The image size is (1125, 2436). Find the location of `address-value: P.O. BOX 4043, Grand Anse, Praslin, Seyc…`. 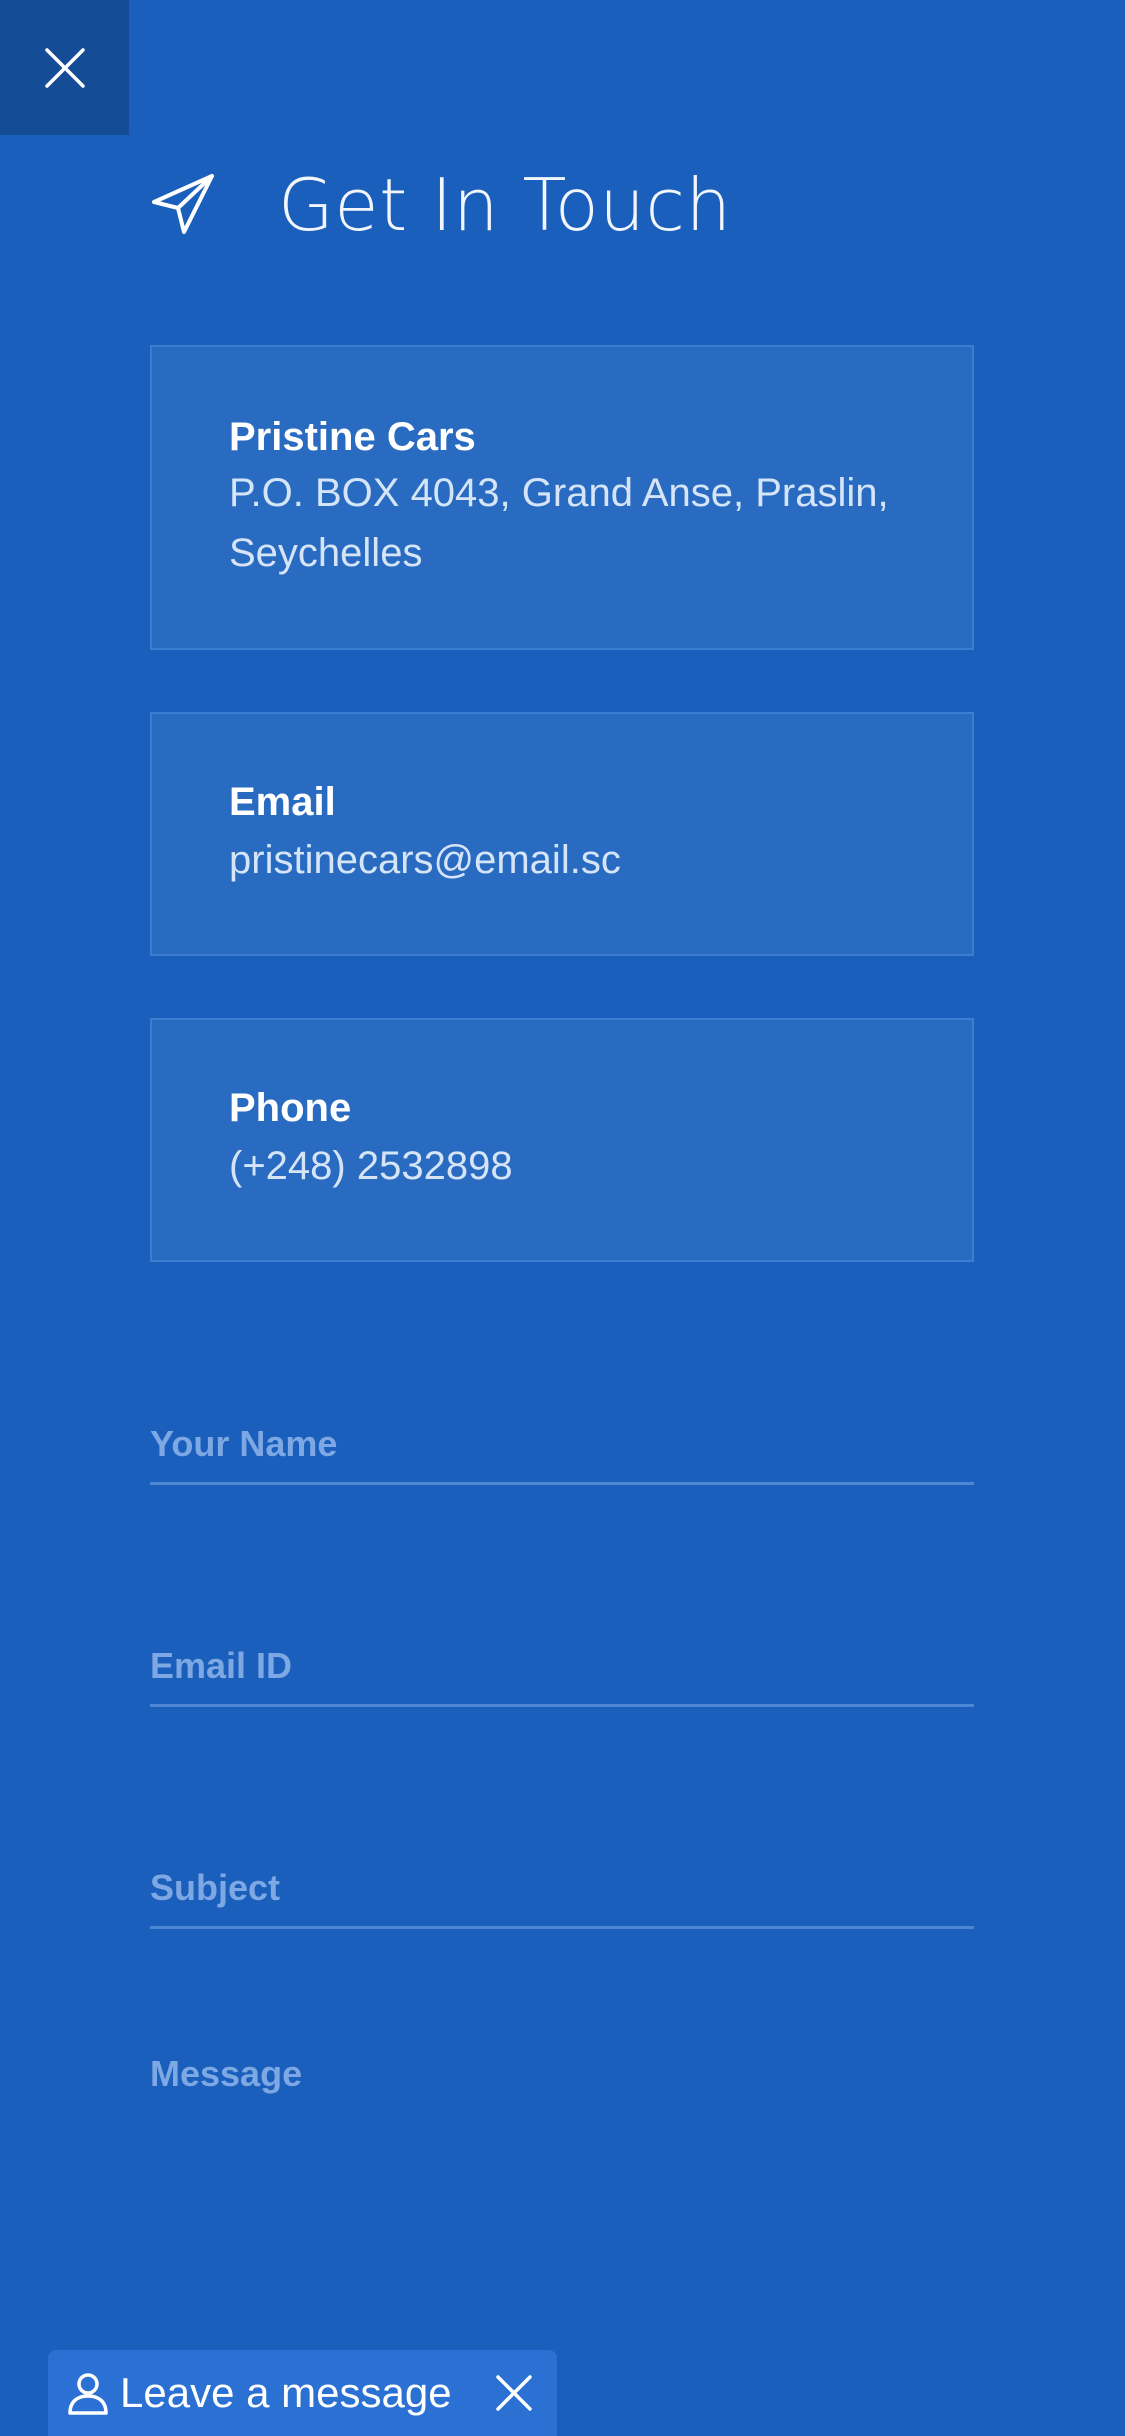

address-value: P.O. BOX 4043, Grand Anse, Praslin, Seyc… is located at coordinates (559, 523).